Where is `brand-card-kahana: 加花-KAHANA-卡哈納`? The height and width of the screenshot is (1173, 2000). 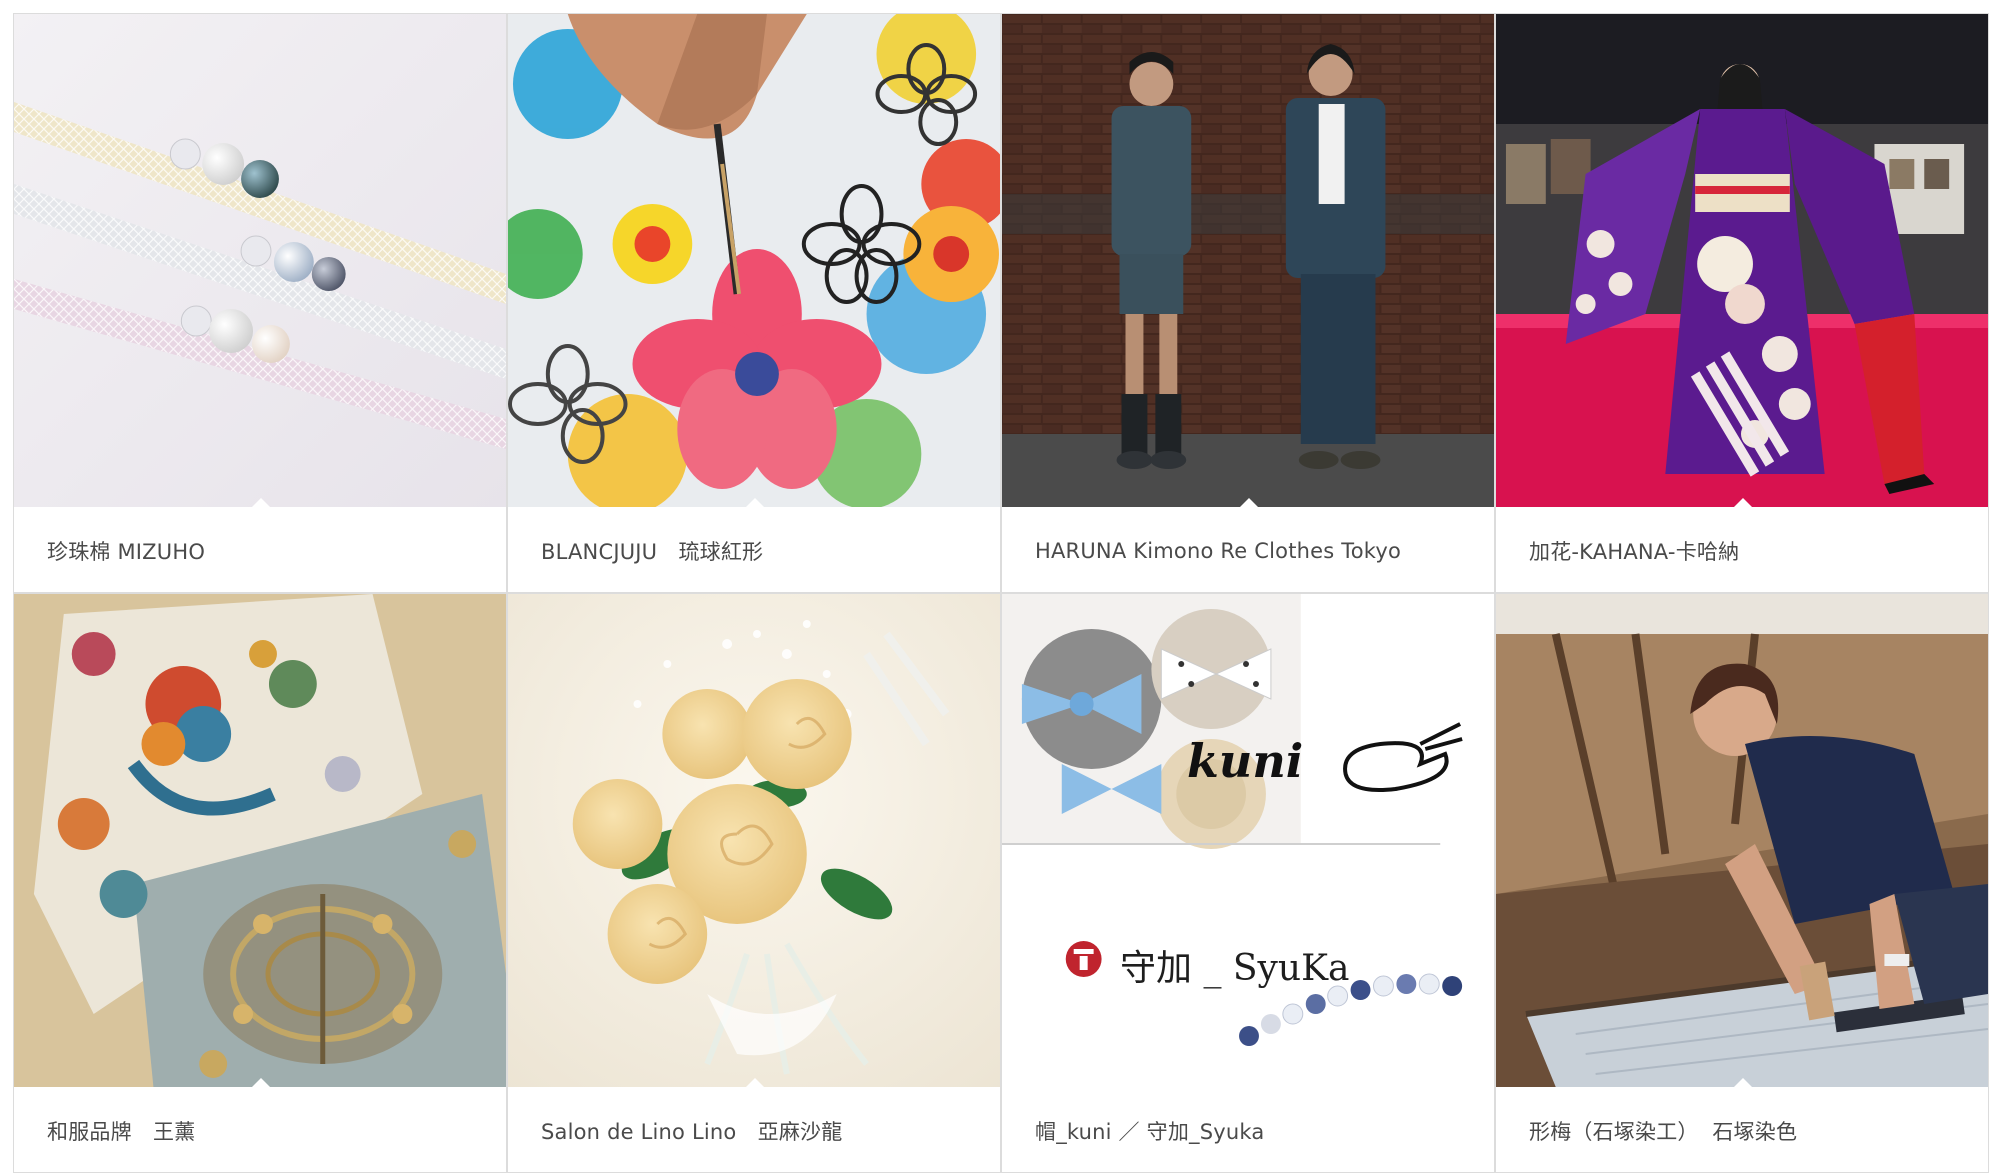 brand-card-kahana: 加花-KAHANA-卡哈納 is located at coordinates (1742, 303).